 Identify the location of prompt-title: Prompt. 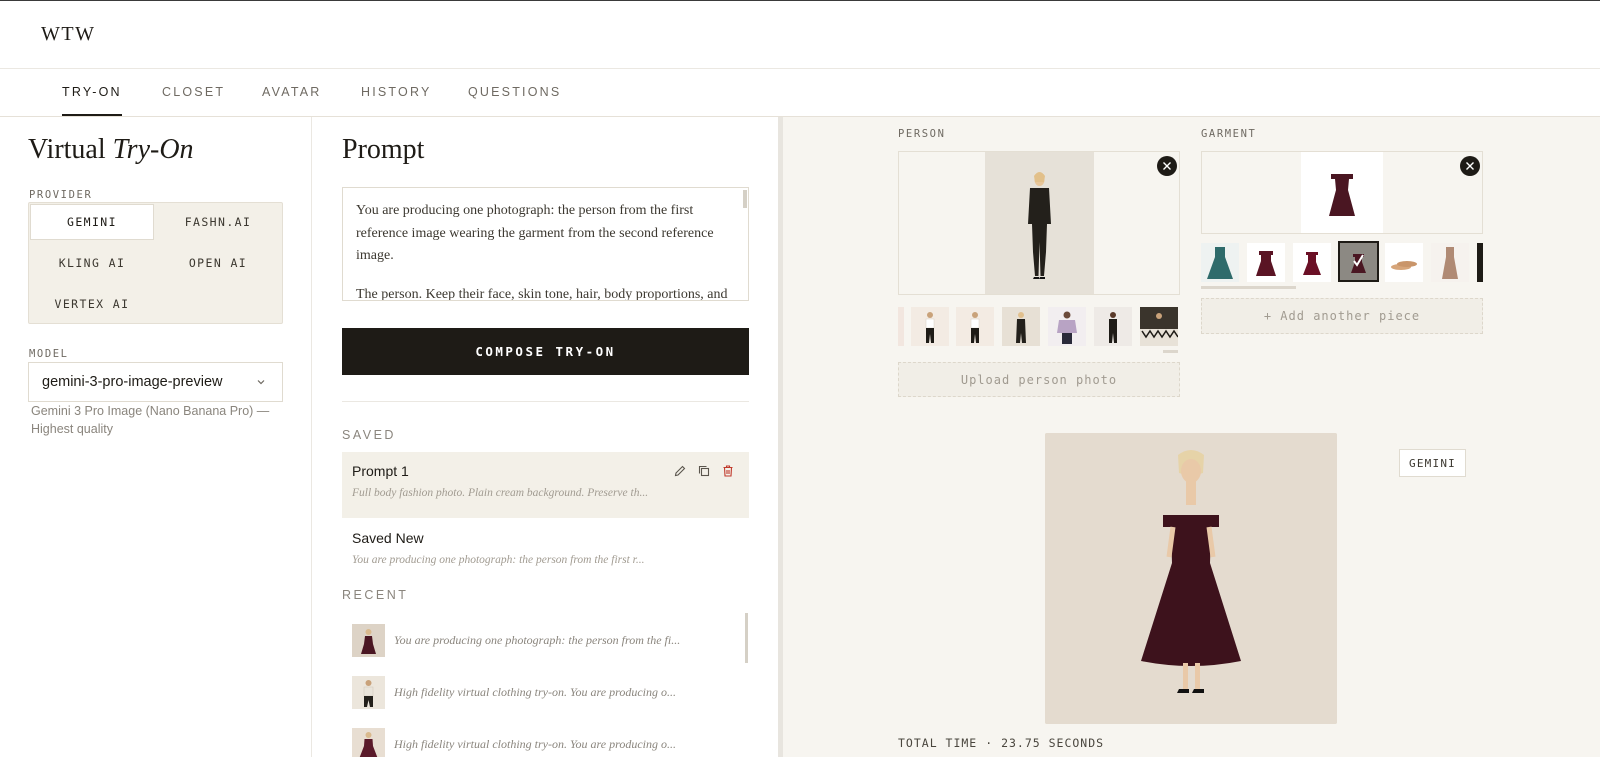
(383, 149).